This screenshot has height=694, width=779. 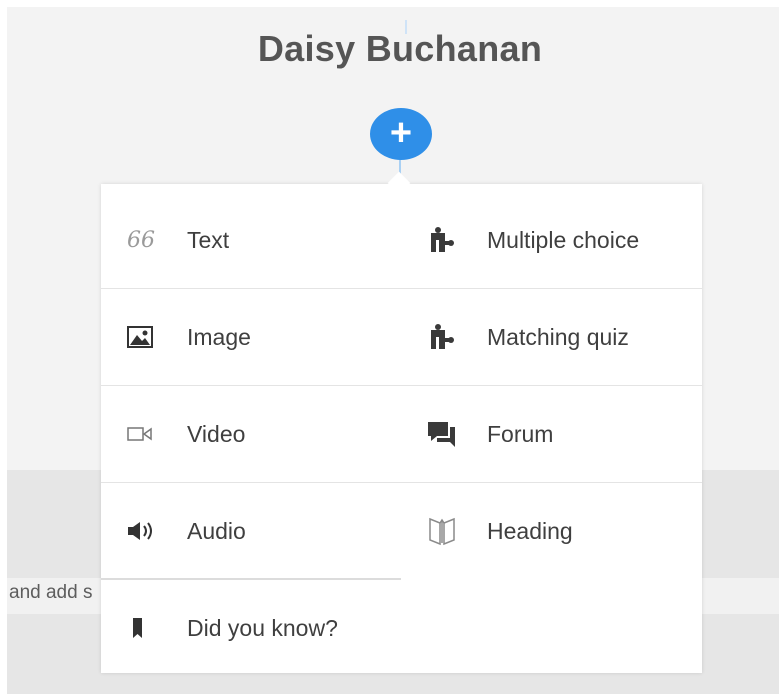 I want to click on quote-icon: 66, so click(x=147, y=240).